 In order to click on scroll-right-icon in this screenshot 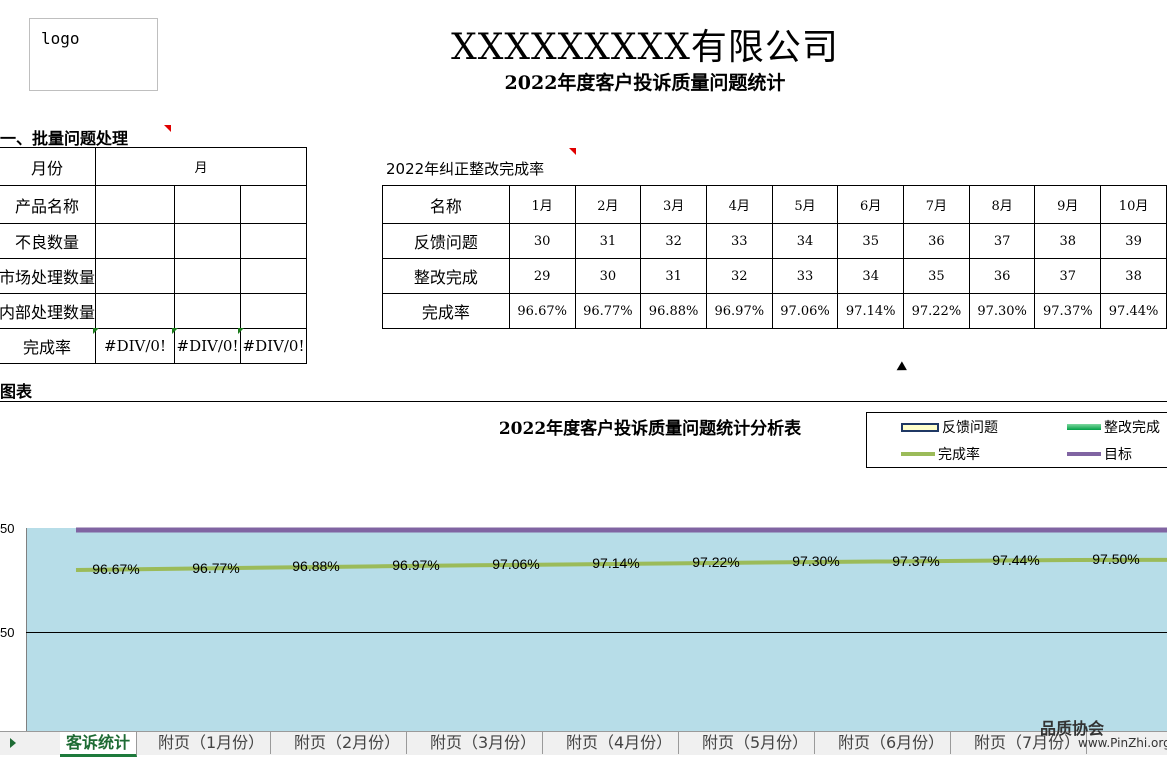, I will do `click(13, 743)`.